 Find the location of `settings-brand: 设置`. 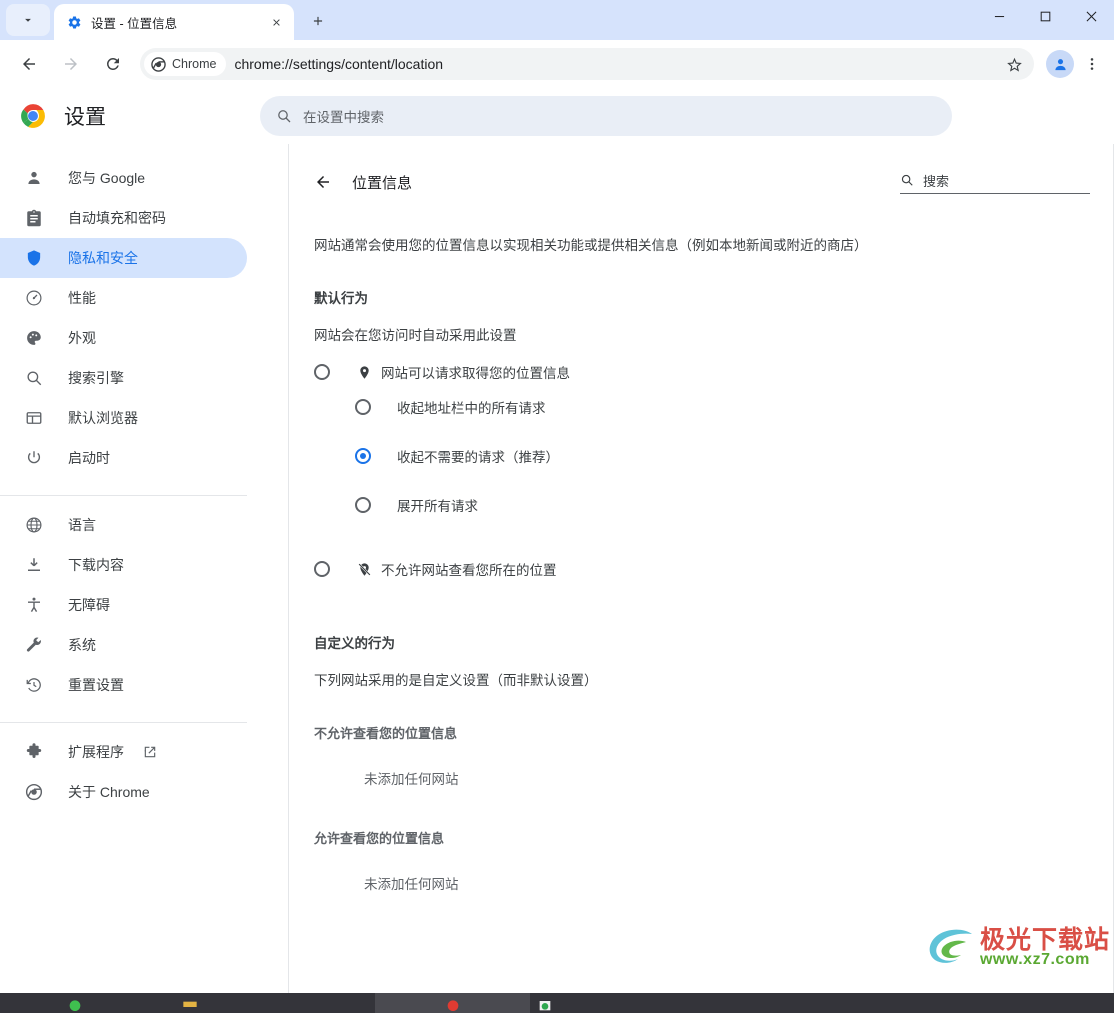

settings-brand: 设置 is located at coordinates (130, 116).